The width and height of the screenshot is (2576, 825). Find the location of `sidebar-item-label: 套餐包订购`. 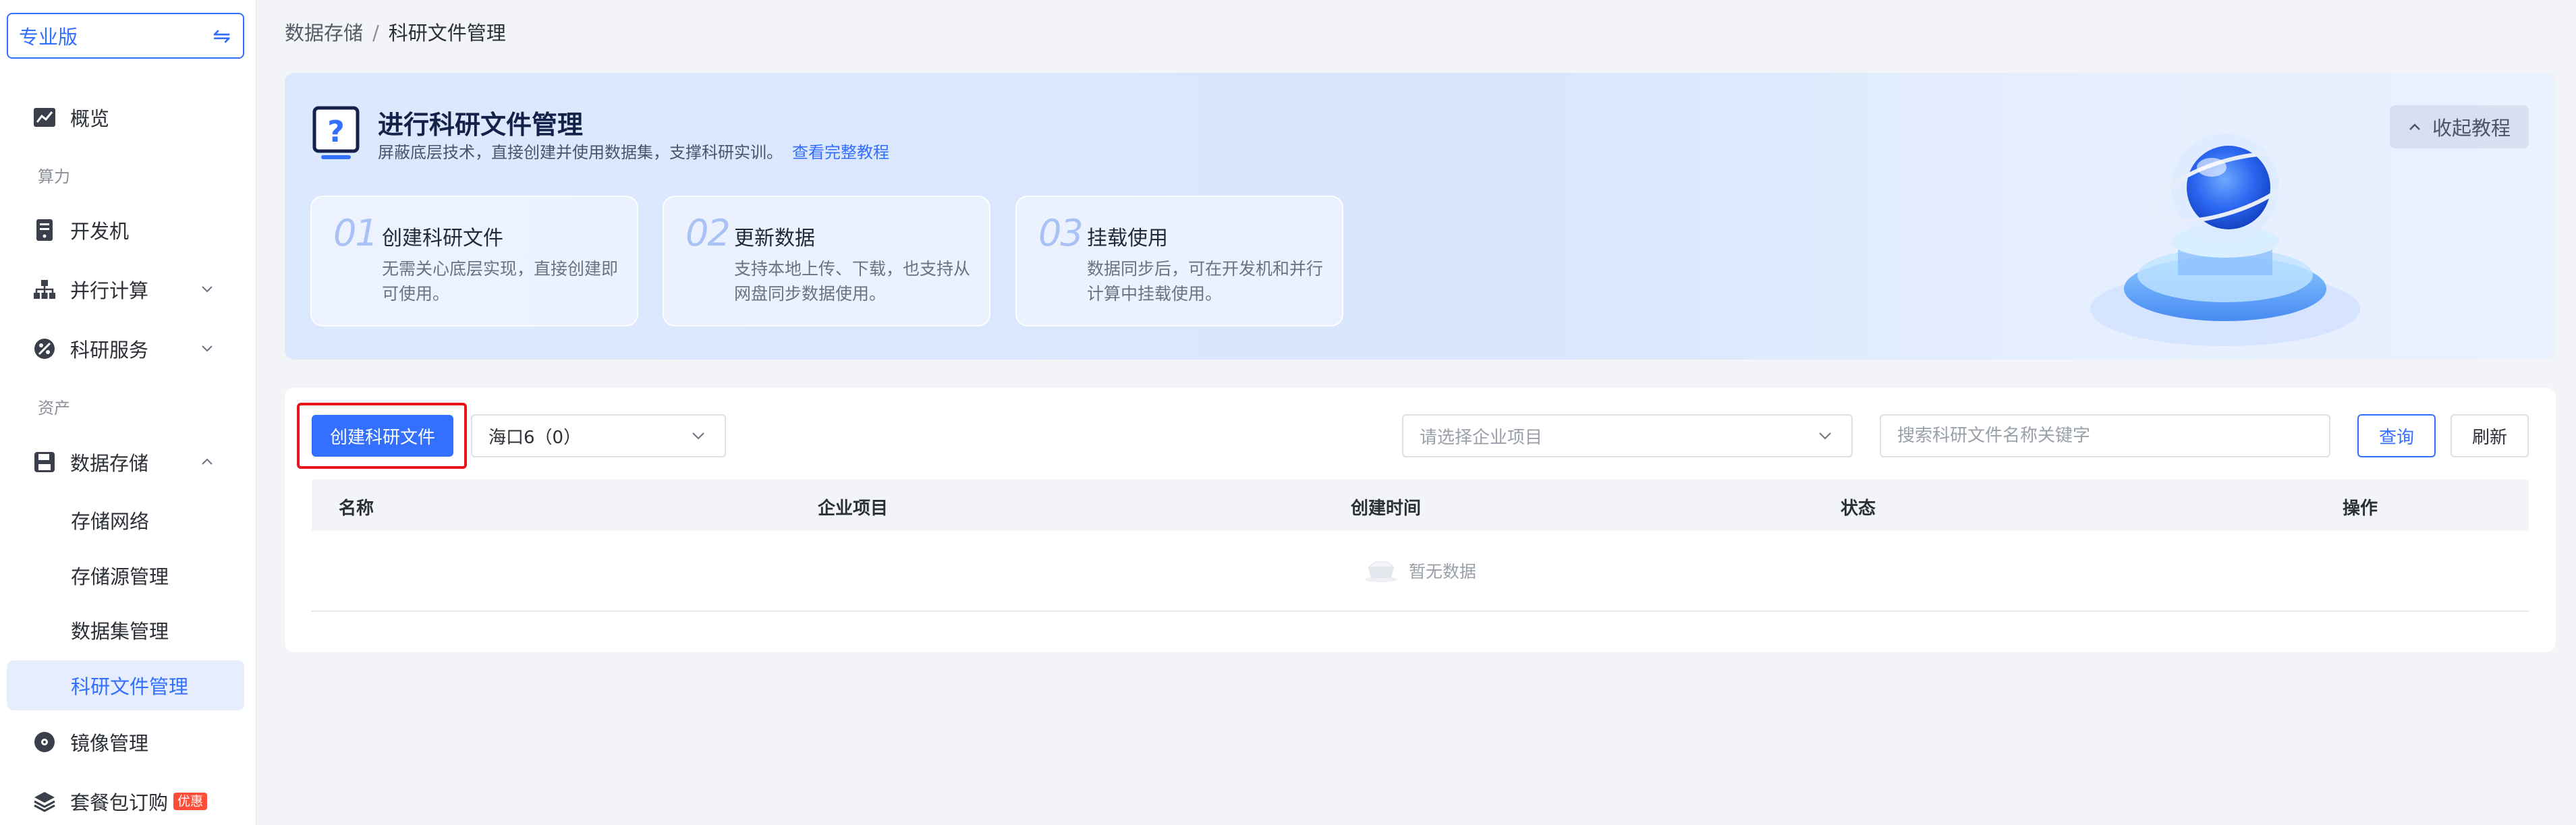

sidebar-item-label: 套餐包订购 is located at coordinates (119, 802).